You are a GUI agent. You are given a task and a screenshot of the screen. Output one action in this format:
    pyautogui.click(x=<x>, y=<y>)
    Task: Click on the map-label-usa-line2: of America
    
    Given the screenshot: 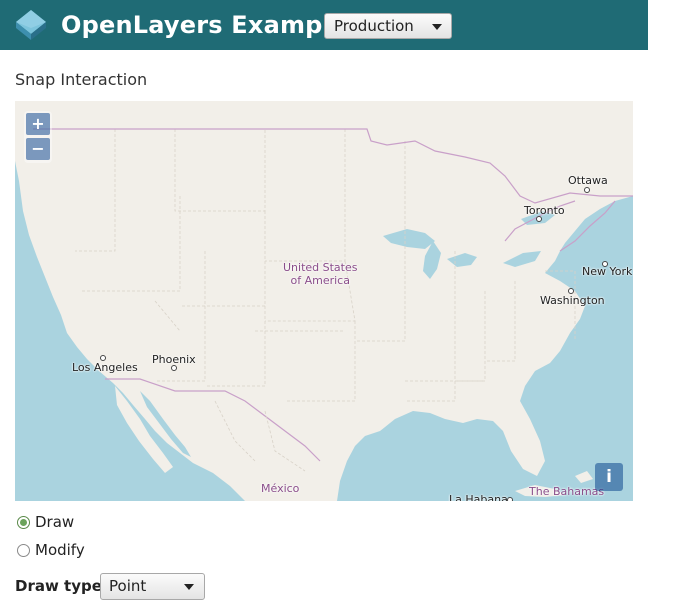 What is the action you would take?
    pyautogui.click(x=320, y=280)
    